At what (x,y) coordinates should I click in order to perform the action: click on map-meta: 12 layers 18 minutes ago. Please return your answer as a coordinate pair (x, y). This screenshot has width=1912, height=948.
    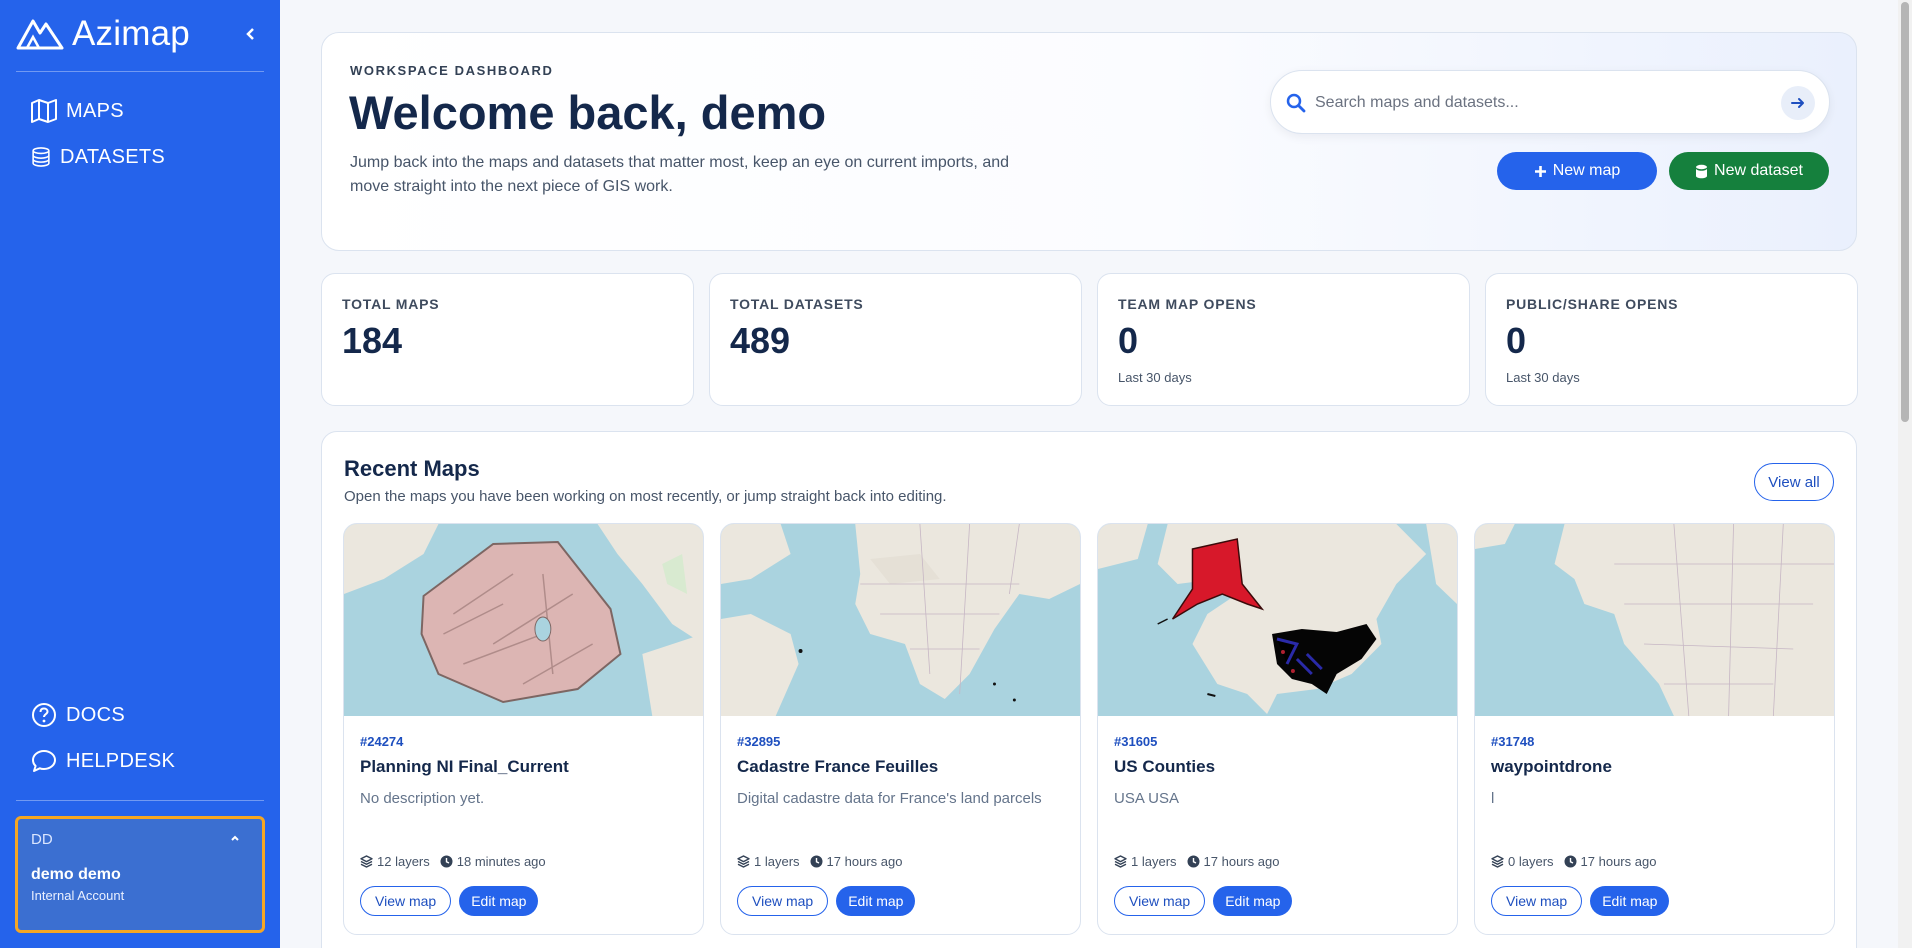
    Looking at the image, I should click on (453, 861).